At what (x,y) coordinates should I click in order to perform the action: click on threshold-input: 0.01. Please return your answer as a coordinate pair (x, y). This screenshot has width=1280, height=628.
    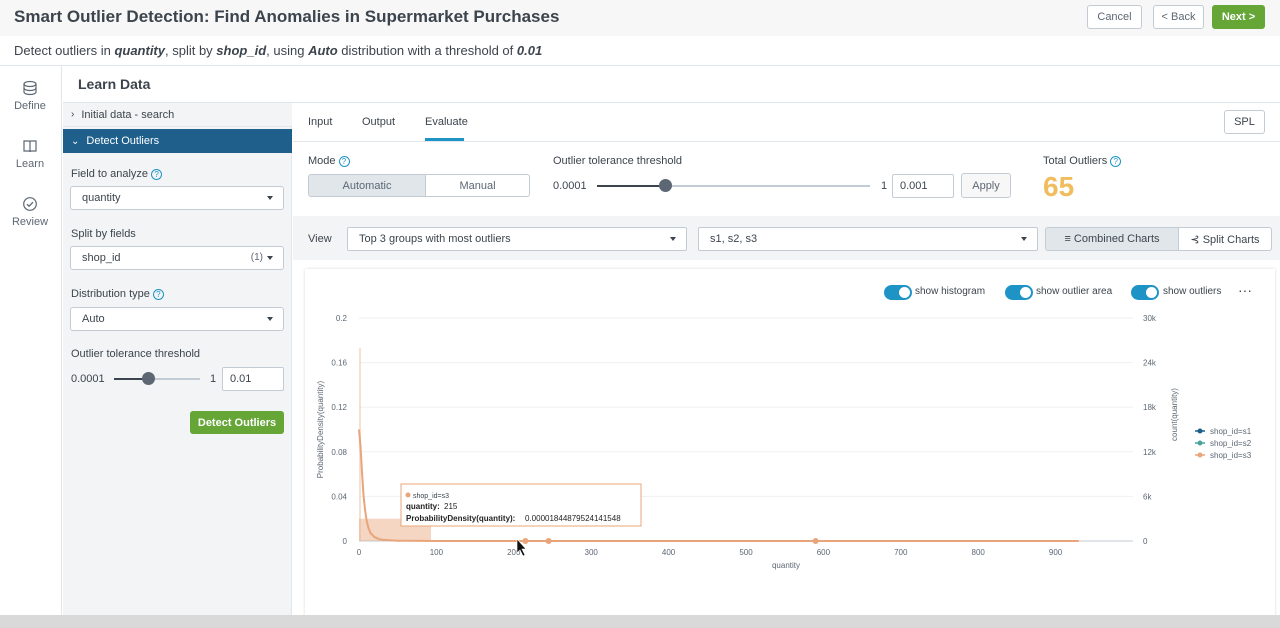
    Looking at the image, I should click on (253, 379).